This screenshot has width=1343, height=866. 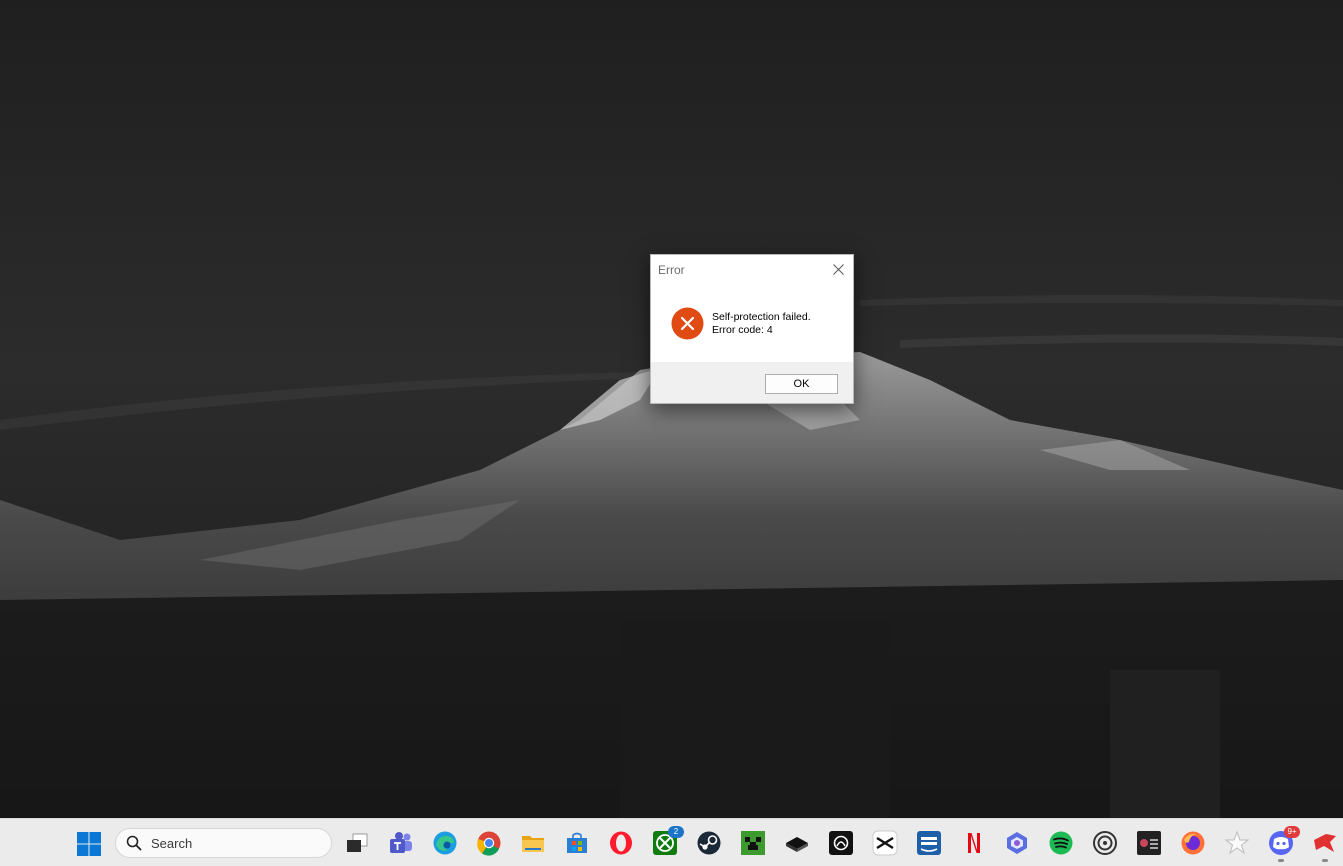 I want to click on edge-button, so click(x=445, y=843).